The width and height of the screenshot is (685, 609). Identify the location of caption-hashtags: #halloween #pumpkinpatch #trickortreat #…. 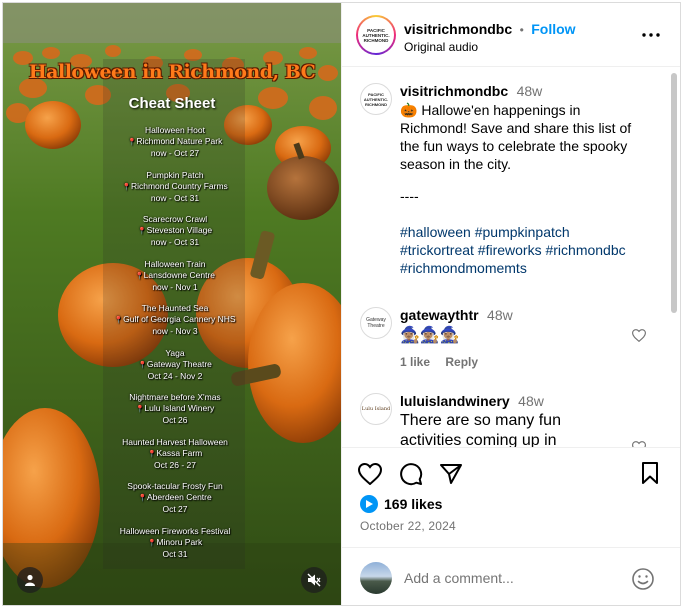
(522, 250).